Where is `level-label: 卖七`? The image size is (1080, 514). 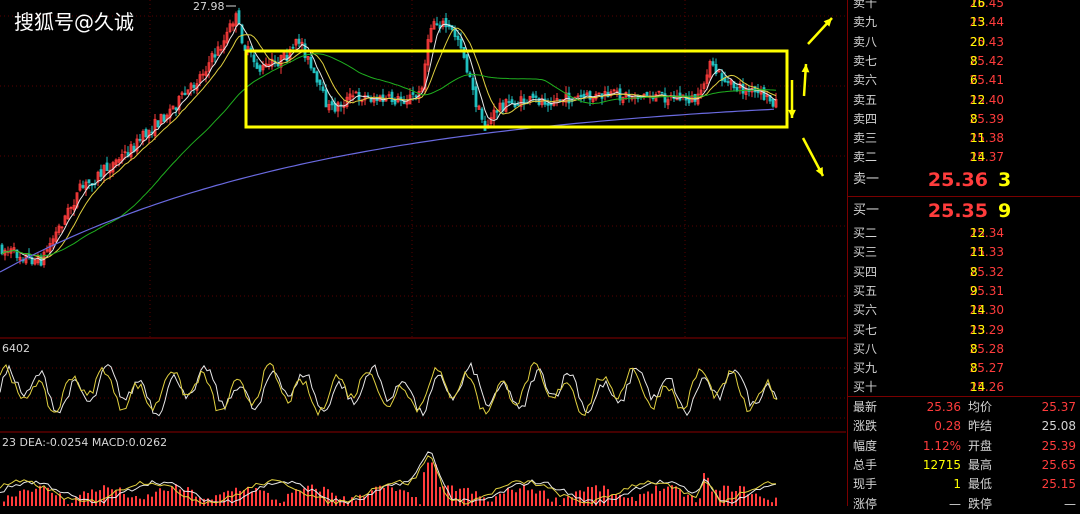
level-label: 卖七 is located at coordinates (865, 60).